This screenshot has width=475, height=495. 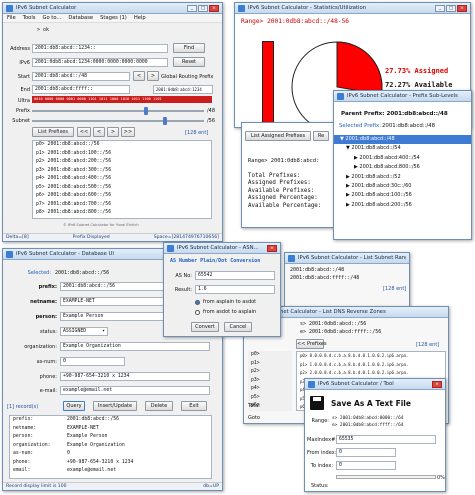 What do you see at coordinates (112, 8) in the screenshot?
I see `title-bar: IPv6 Subnet Calculator _ □ ×` at bounding box center [112, 8].